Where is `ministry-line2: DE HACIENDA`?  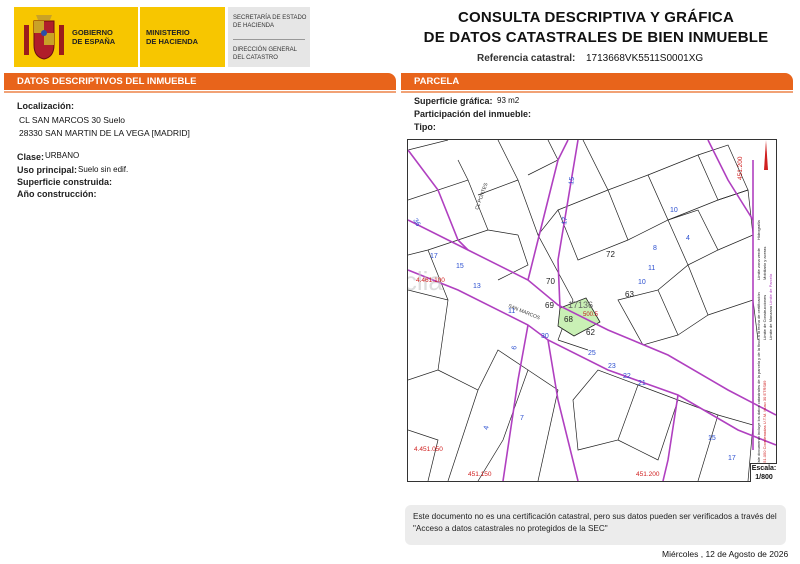
ministry-line2: DE HACIENDA is located at coordinates (172, 41).